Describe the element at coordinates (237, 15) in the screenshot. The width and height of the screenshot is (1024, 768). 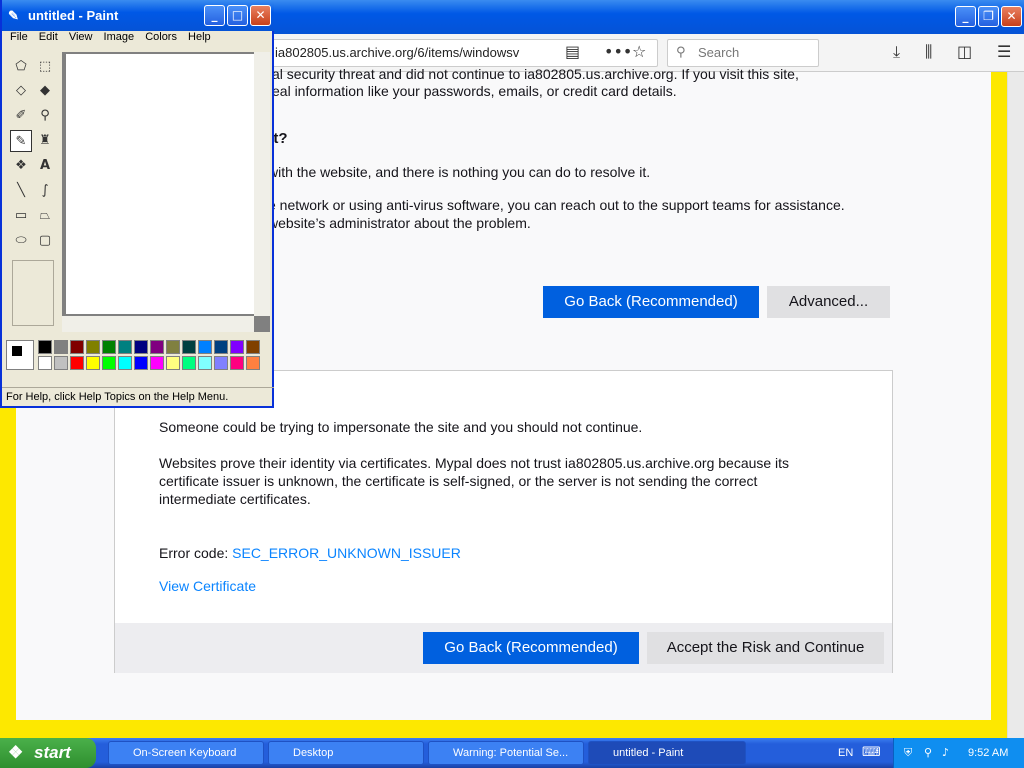
I see `paint-maximize-button: □` at that location.